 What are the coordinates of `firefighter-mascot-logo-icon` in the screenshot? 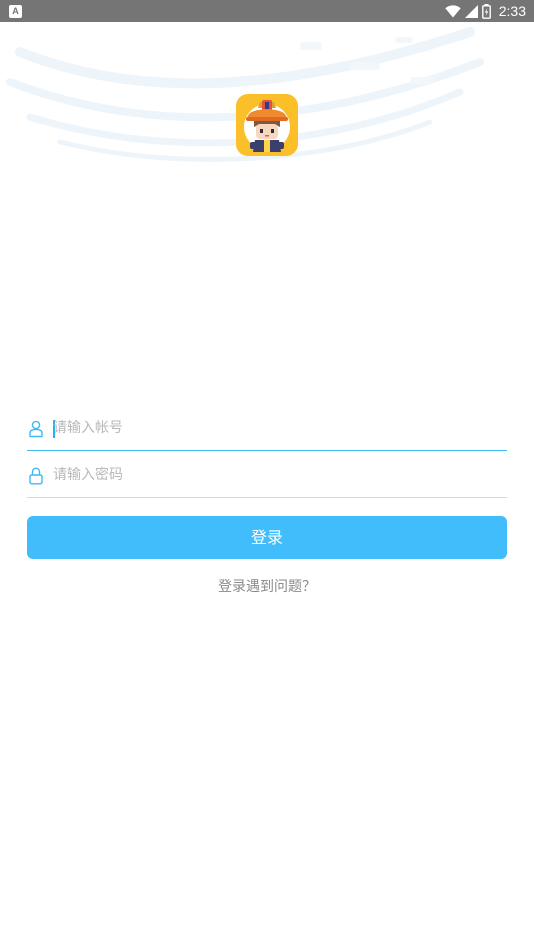 It's located at (267, 126).